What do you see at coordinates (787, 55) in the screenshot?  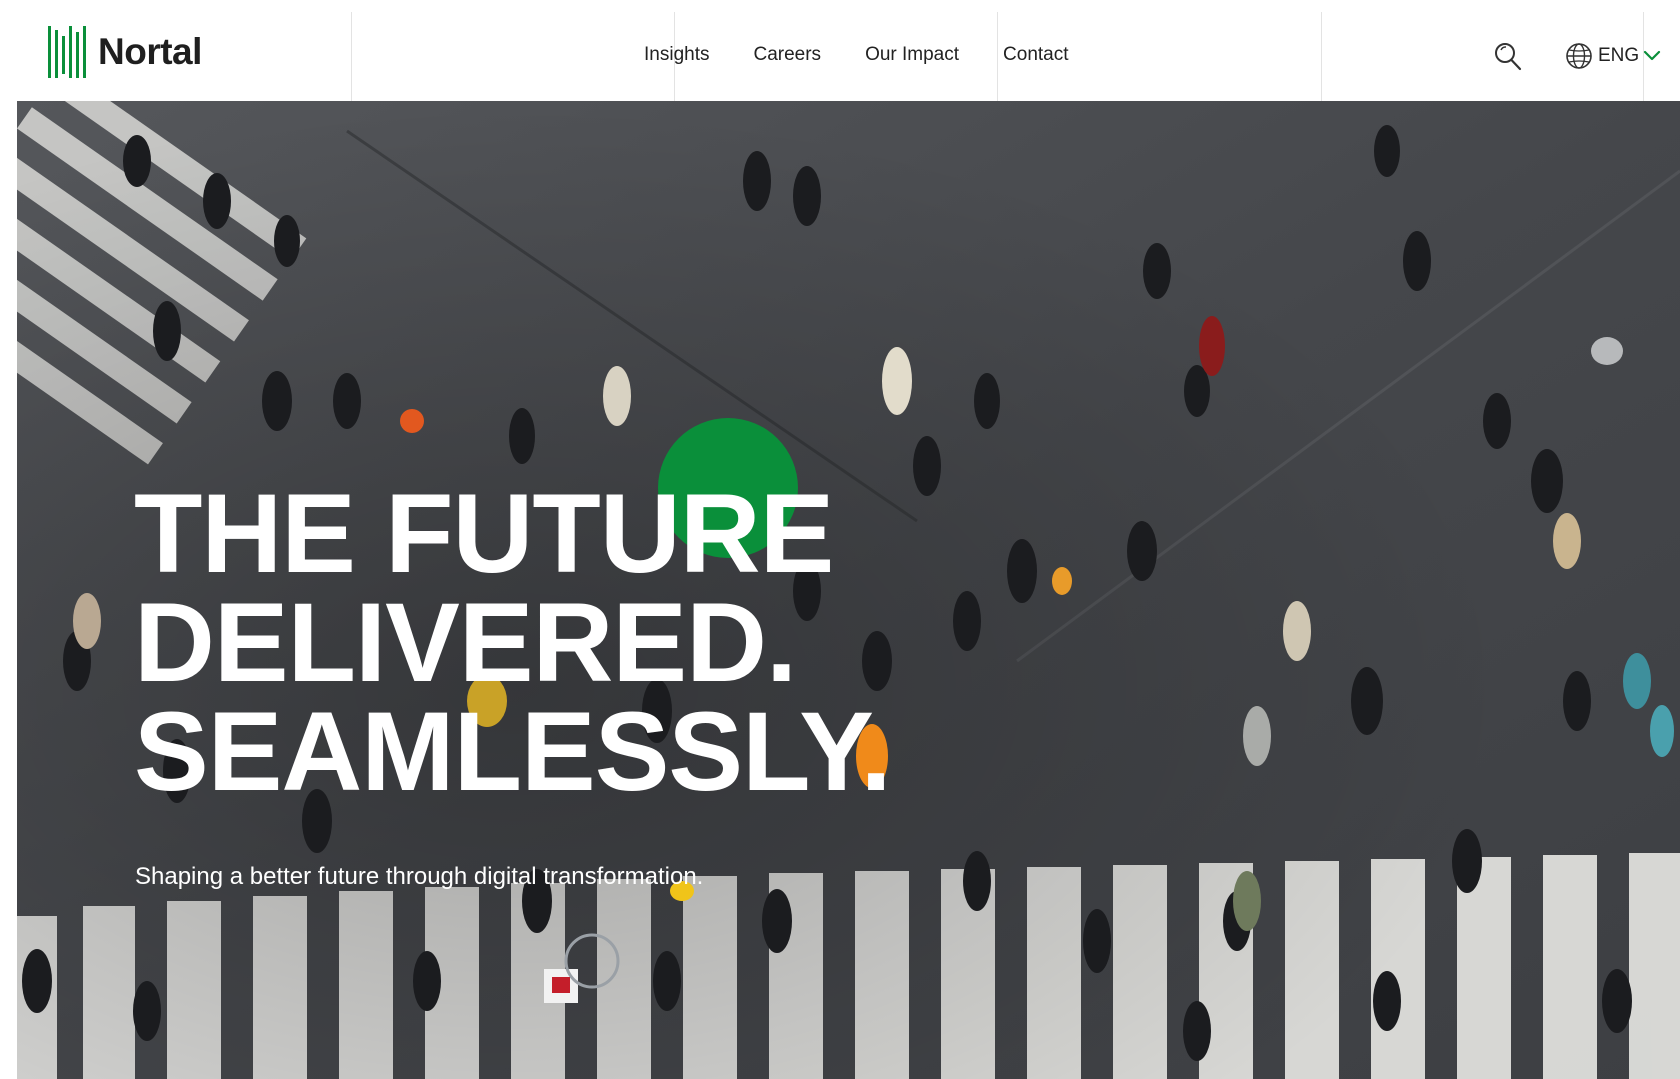 I see `nav-careers-link: Careers` at bounding box center [787, 55].